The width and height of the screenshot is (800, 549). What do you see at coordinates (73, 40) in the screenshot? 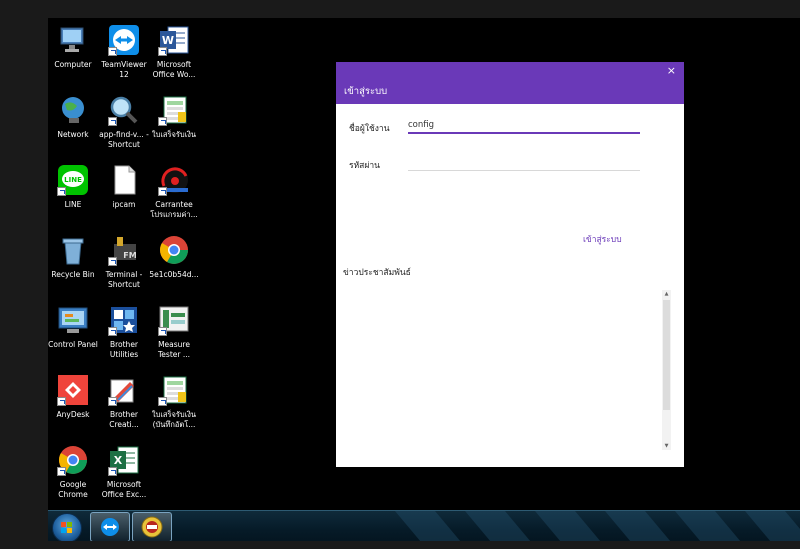
I see `computer-icon` at bounding box center [73, 40].